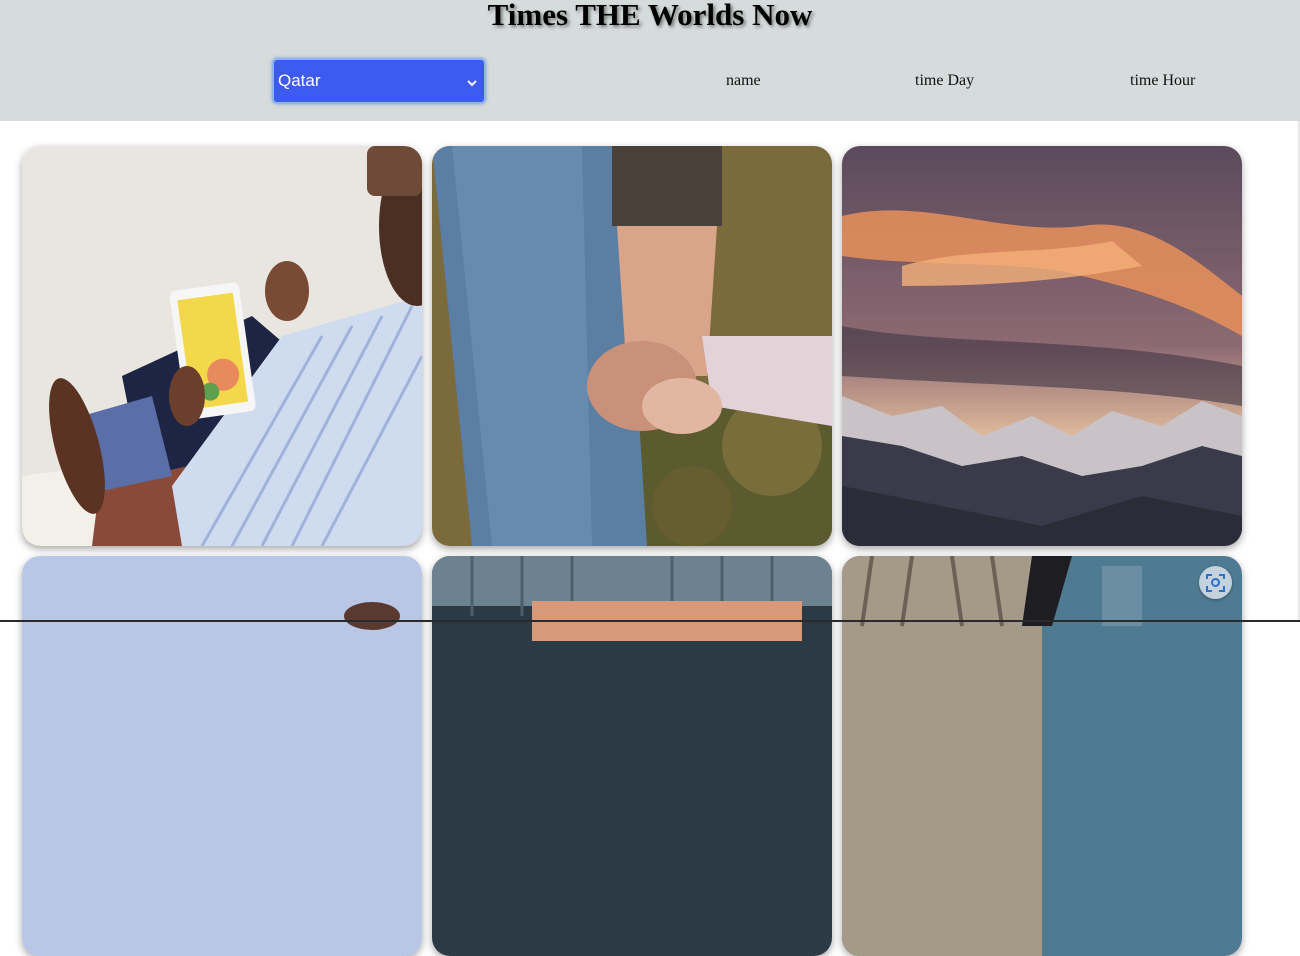 This screenshot has width=1300, height=956. What do you see at coordinates (299, 80) in the screenshot?
I see `country-select-value: Qatar` at bounding box center [299, 80].